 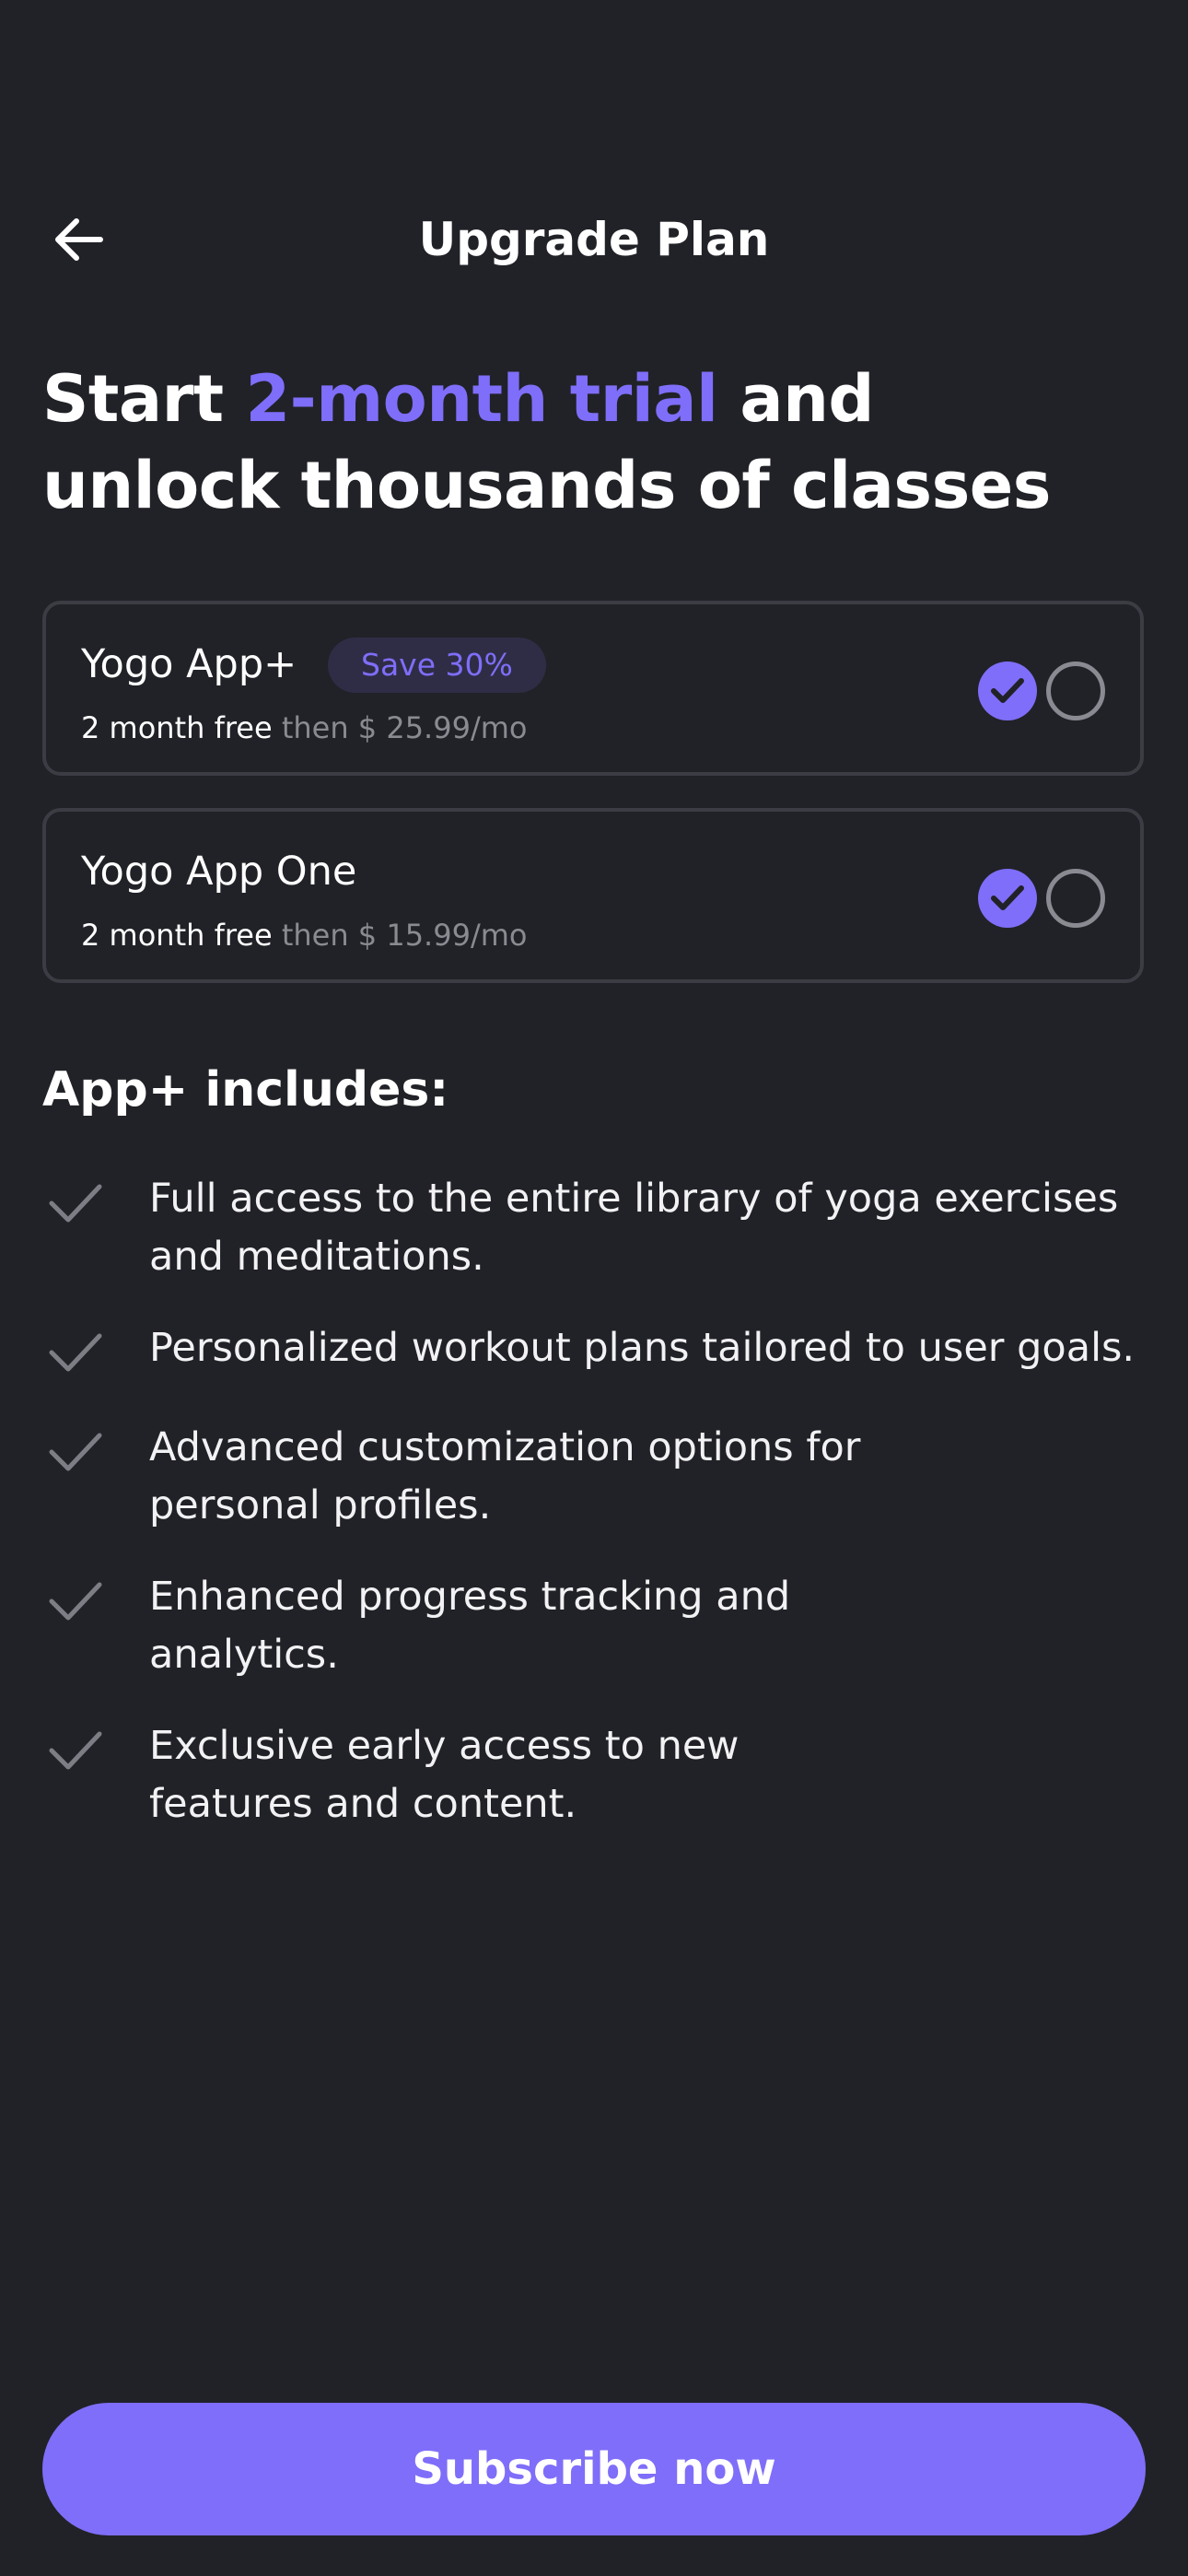 I want to click on feature-line-2: features and content., so click(x=363, y=1804).